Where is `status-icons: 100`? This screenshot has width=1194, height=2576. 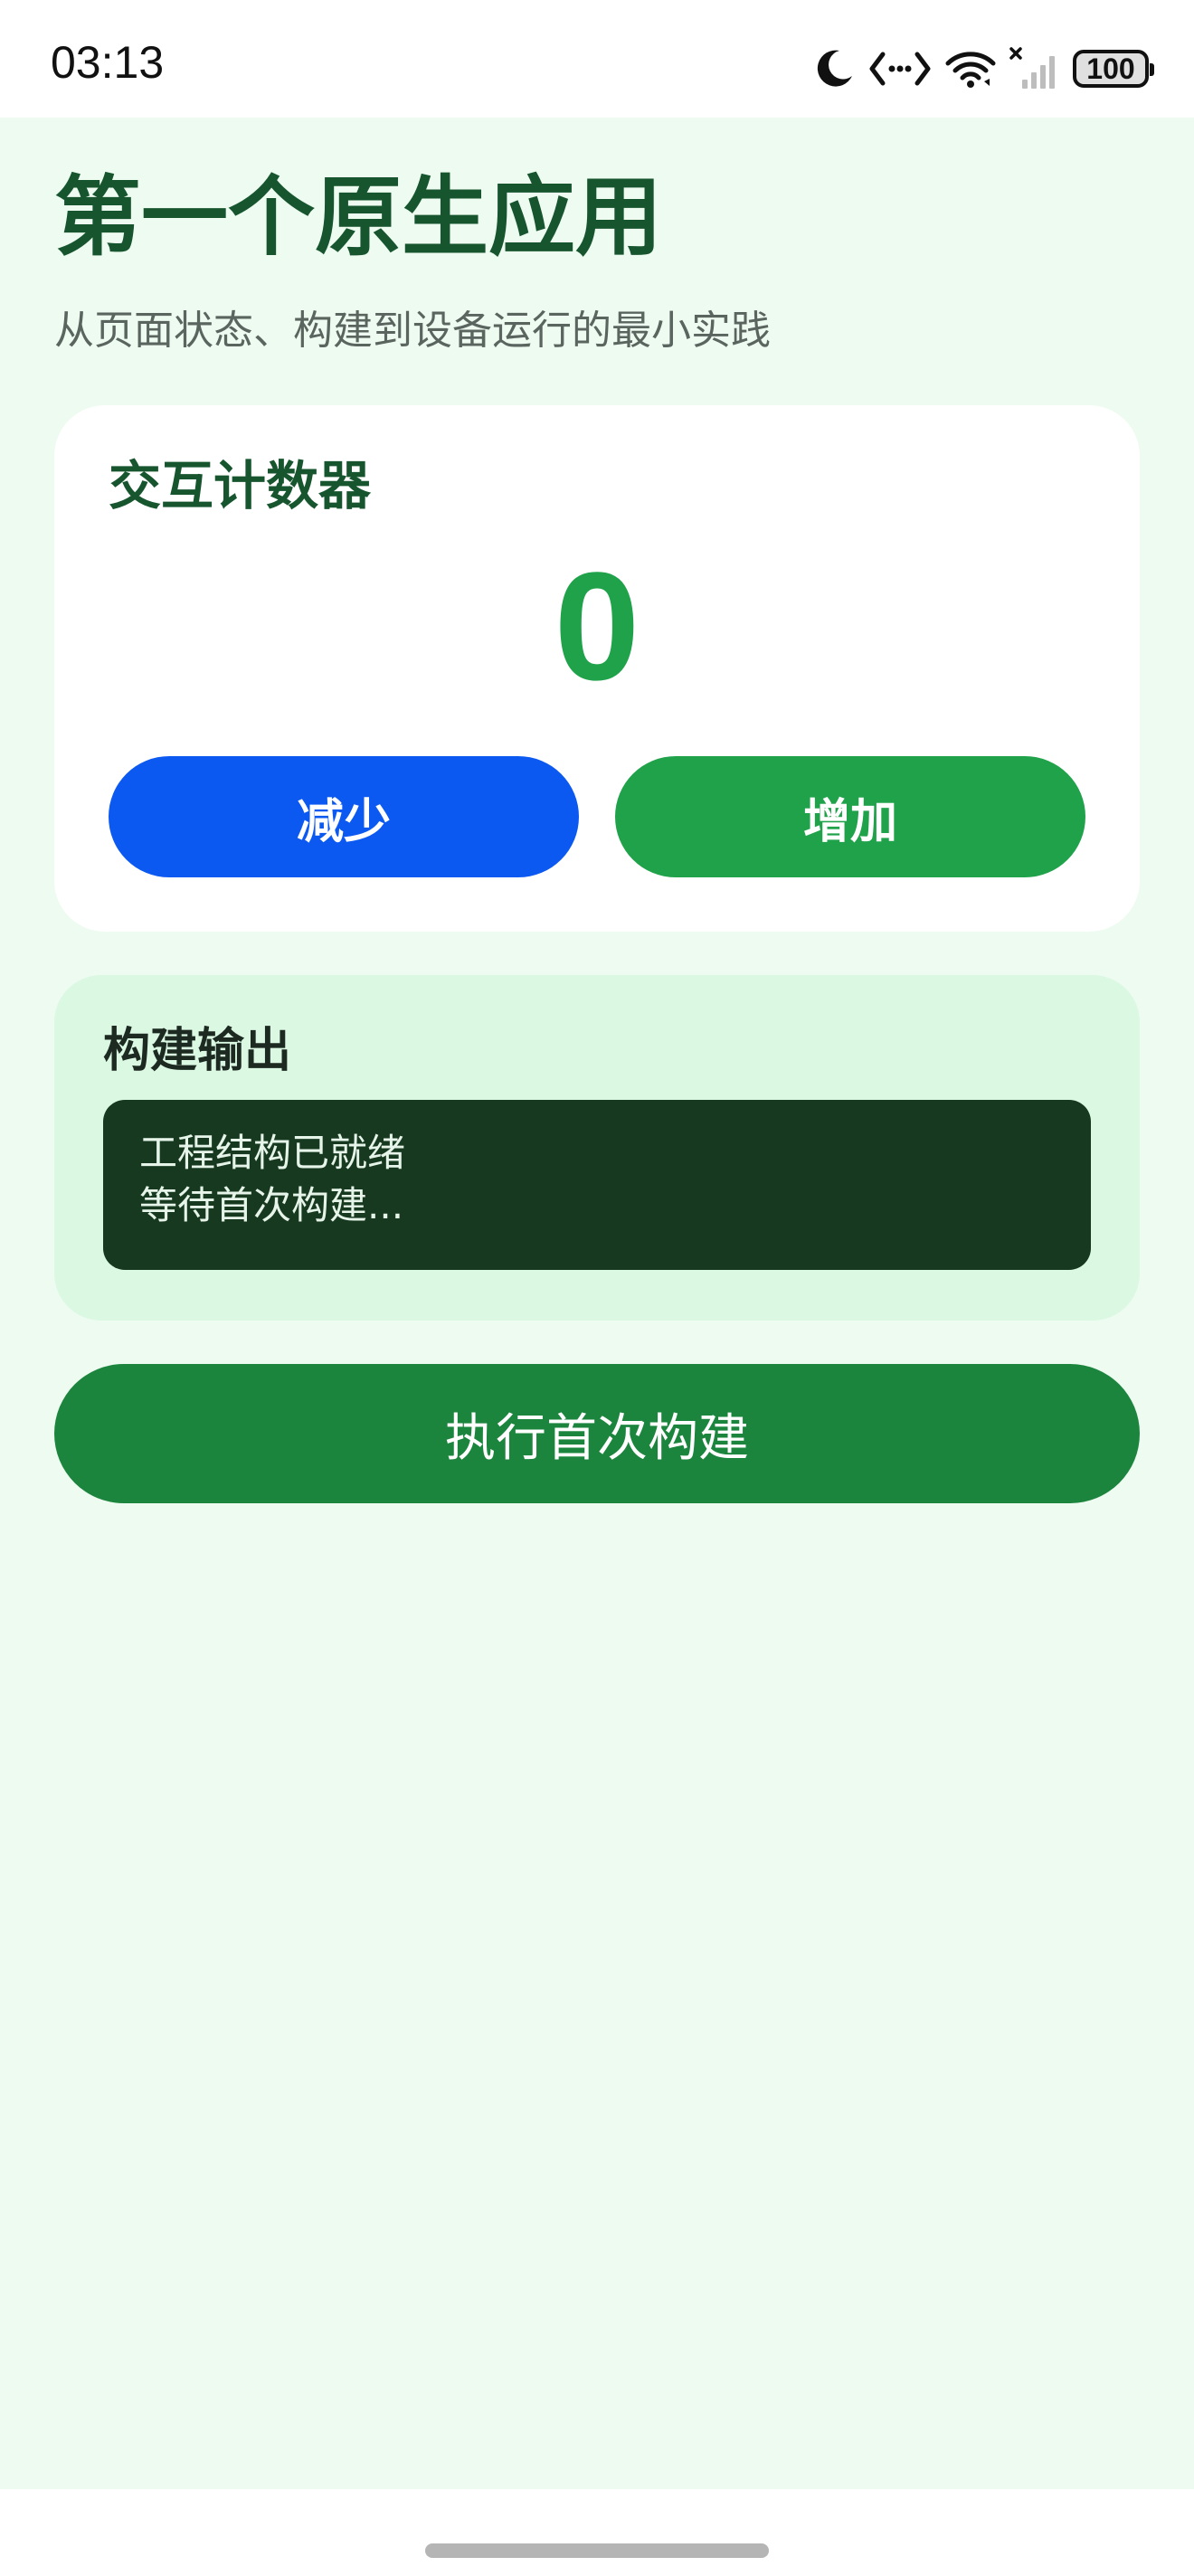 status-icons: 100 is located at coordinates (983, 69).